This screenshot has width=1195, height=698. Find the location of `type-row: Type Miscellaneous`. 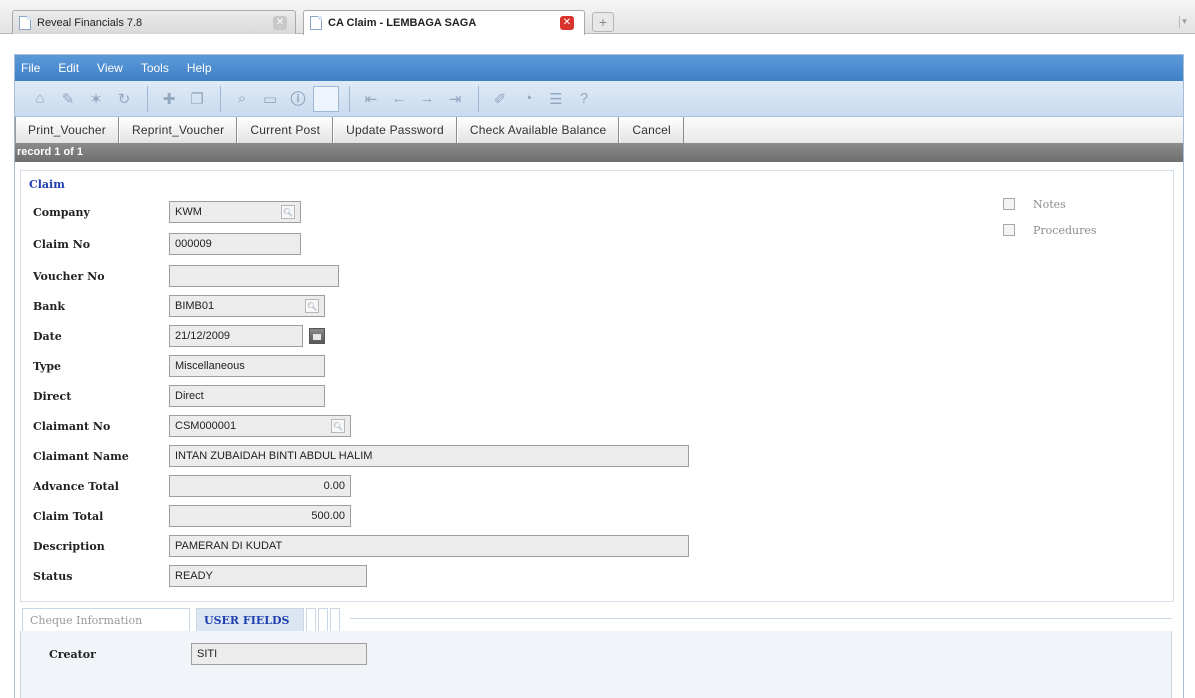

type-row: Type Miscellaneous is located at coordinates (179, 366).